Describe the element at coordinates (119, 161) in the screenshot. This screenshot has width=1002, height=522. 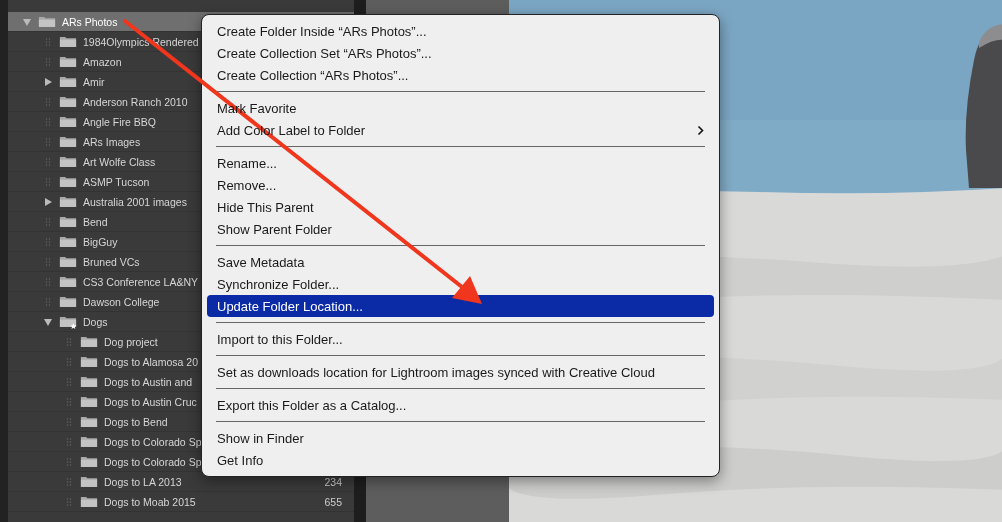
I see `folder-name: Art Wolfe Class` at that location.